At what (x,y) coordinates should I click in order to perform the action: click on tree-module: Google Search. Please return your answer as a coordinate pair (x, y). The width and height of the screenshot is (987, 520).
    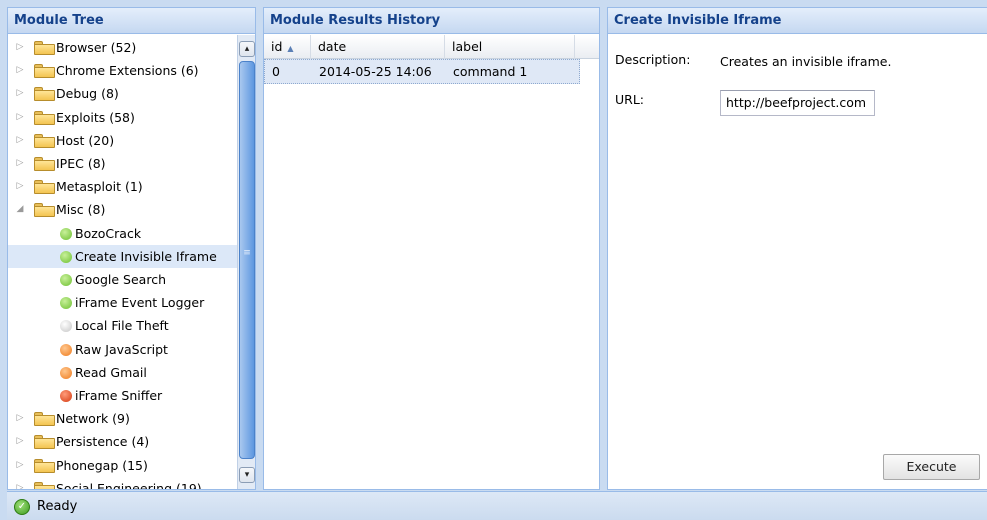
    Looking at the image, I should click on (122, 279).